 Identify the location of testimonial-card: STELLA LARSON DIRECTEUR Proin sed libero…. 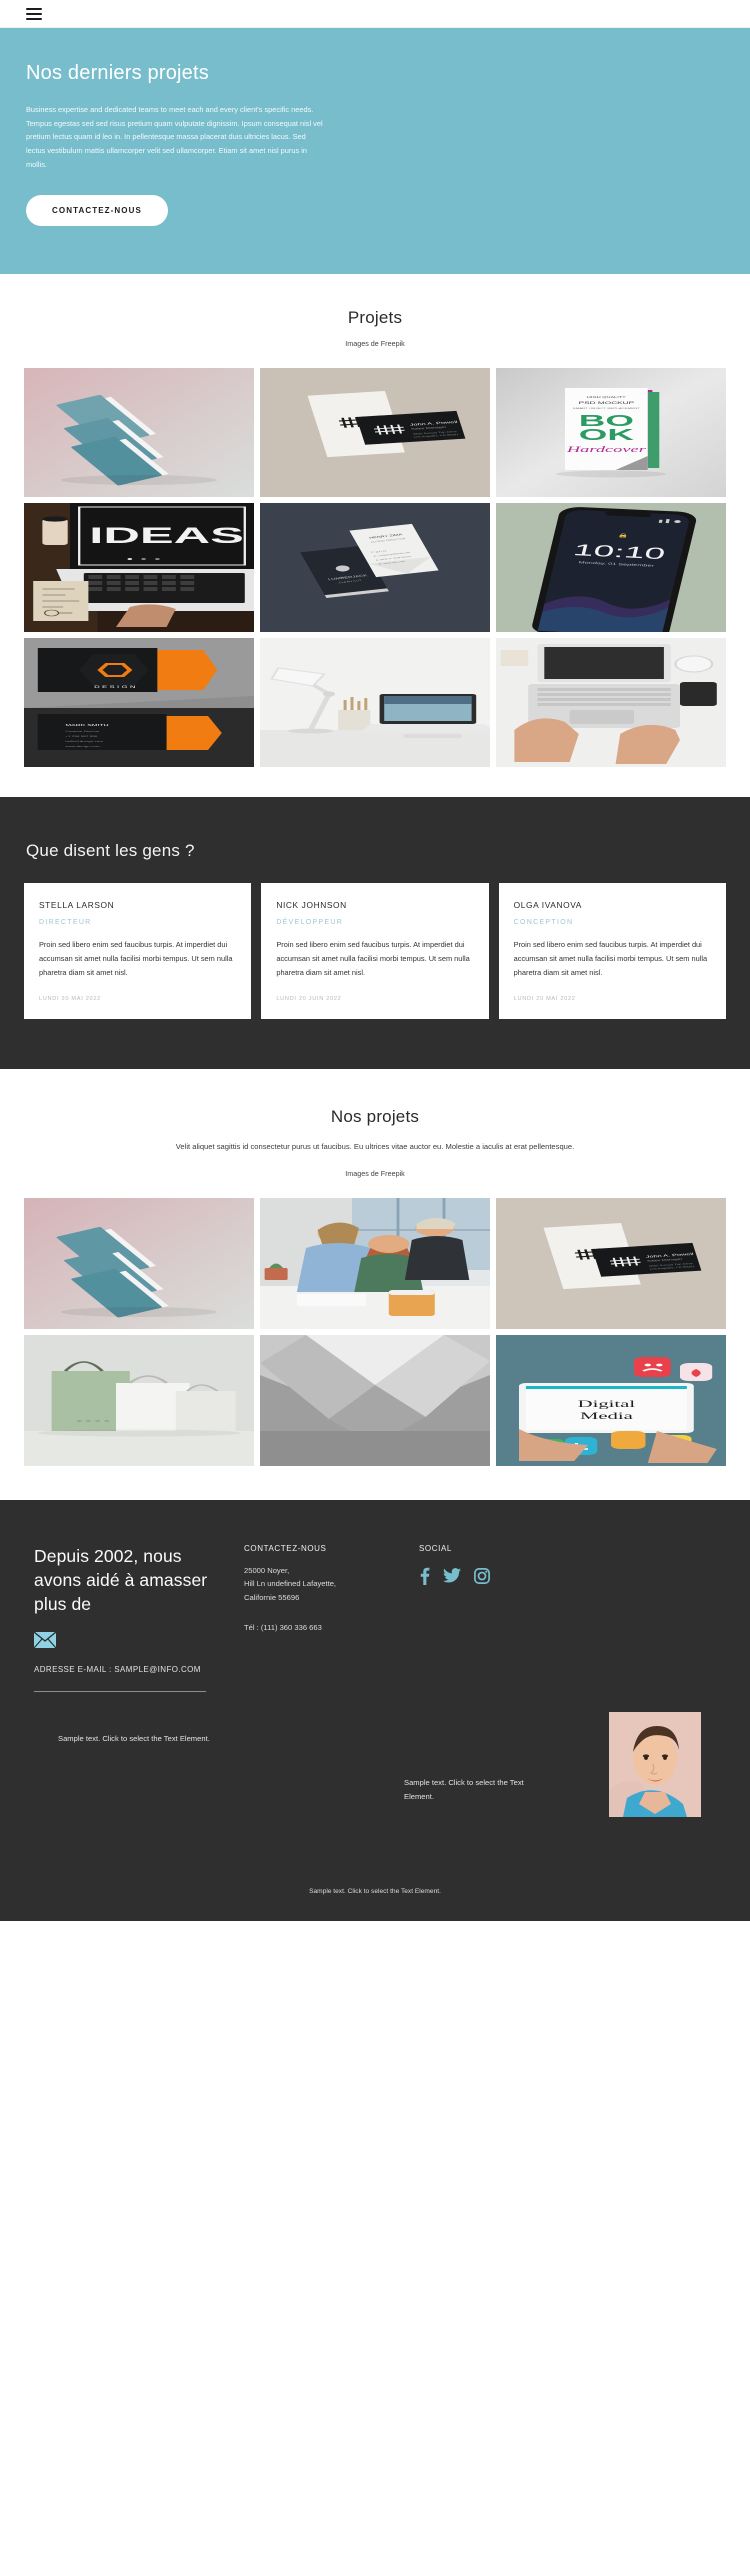
(138, 951).